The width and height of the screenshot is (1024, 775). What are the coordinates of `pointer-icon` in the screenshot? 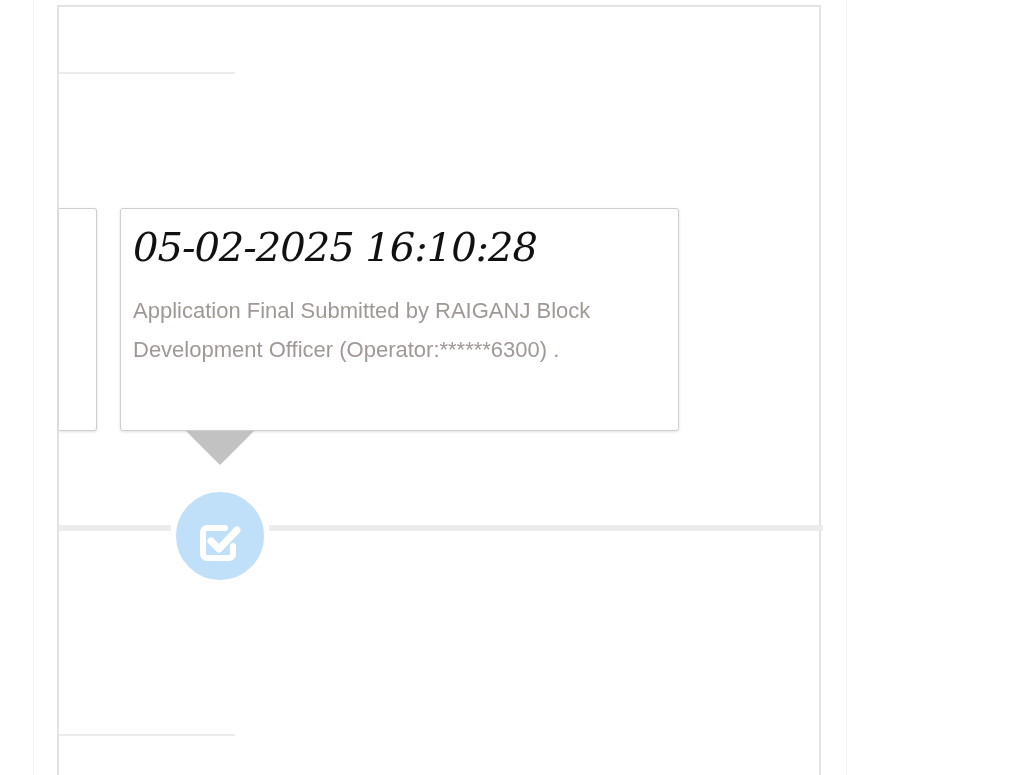 It's located at (220, 448).